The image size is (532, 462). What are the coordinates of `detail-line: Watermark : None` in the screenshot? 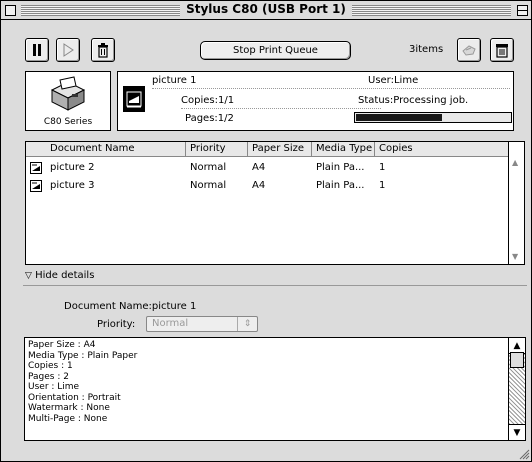 It's located at (69, 408).